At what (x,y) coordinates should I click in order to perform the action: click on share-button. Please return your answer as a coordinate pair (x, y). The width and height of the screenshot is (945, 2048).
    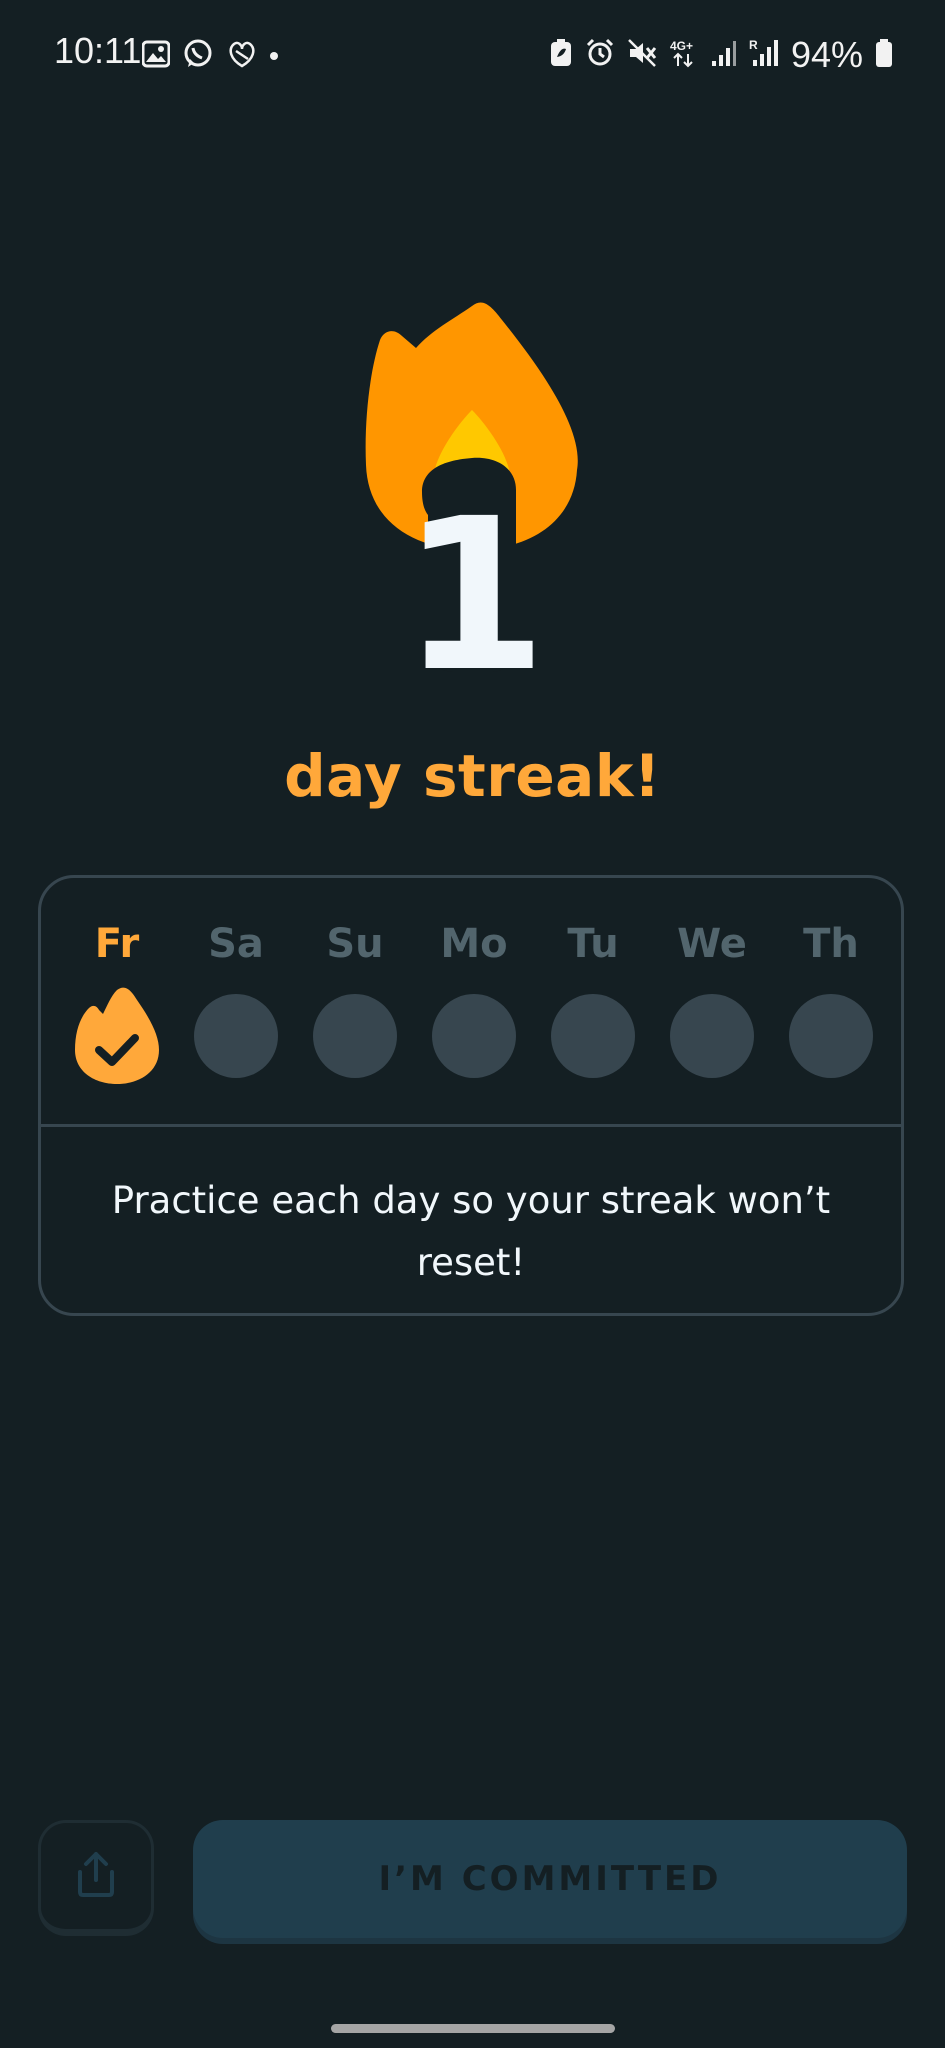
    Looking at the image, I should click on (96, 1878).